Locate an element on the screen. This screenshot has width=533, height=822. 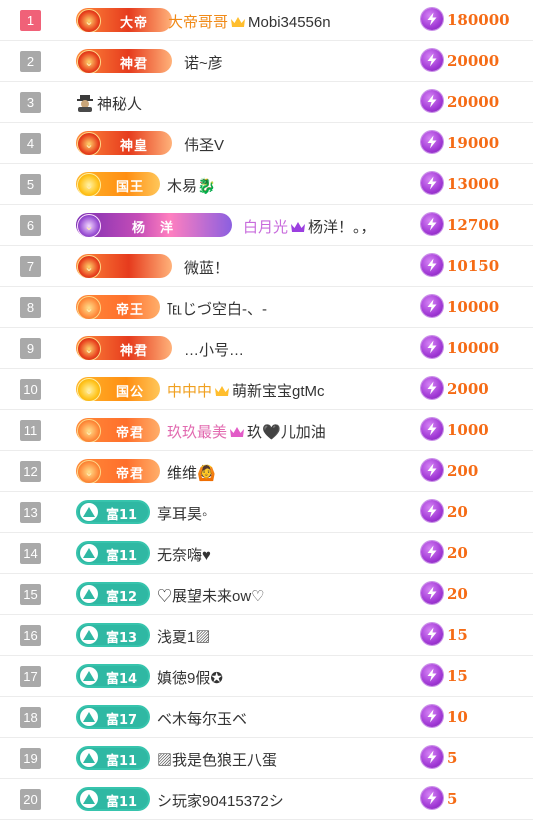
username-text: 嫃徳9假✪ is located at coordinates (190, 678).